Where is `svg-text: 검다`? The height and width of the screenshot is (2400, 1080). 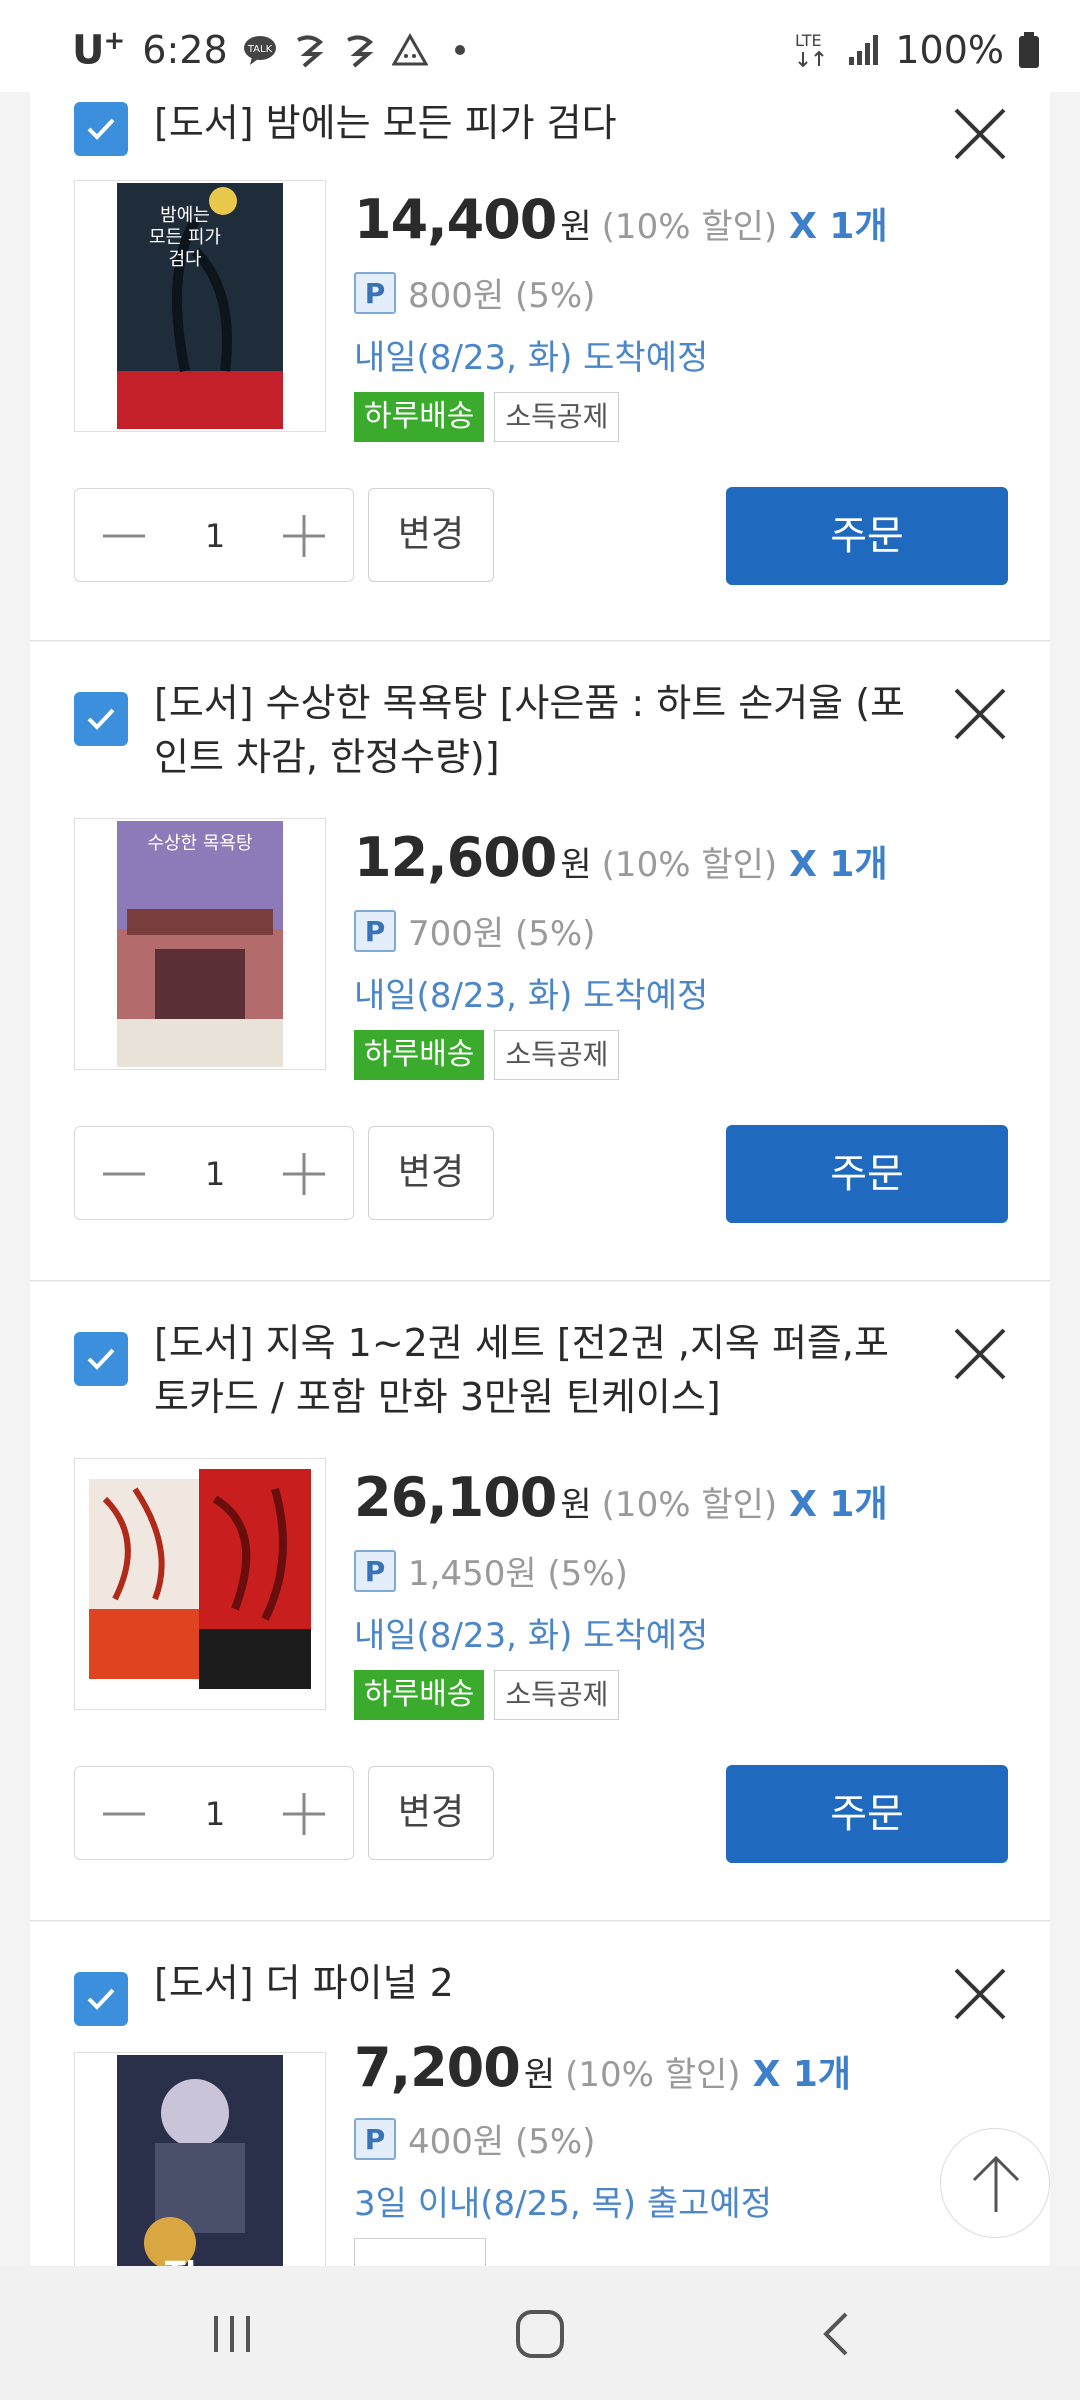 svg-text: 검다 is located at coordinates (185, 259).